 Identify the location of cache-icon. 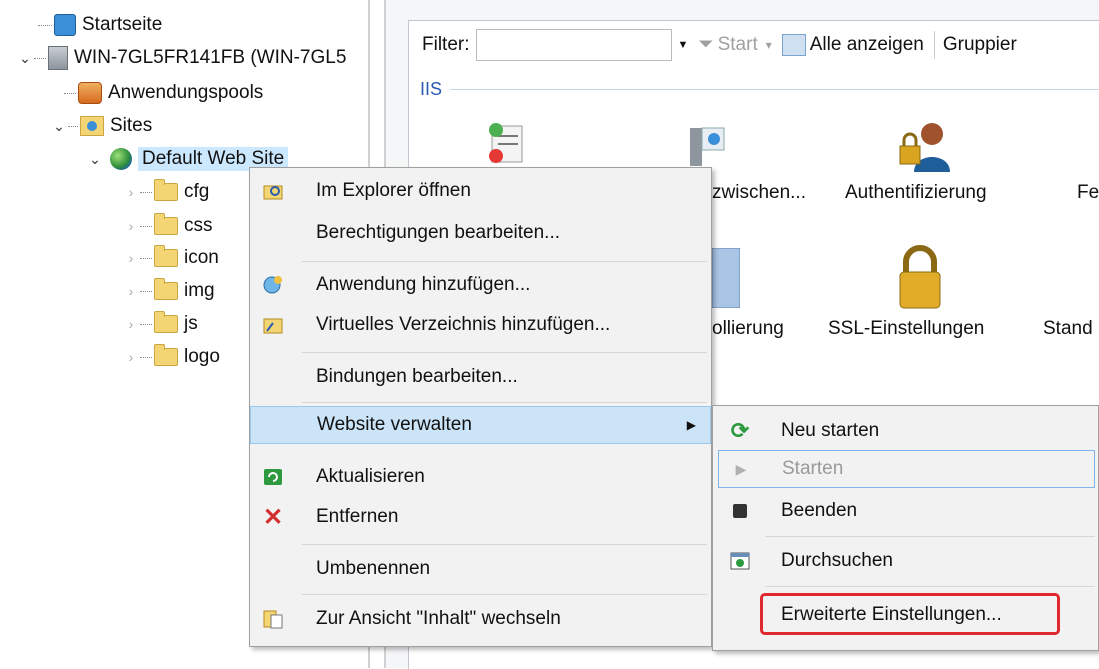
(708, 146).